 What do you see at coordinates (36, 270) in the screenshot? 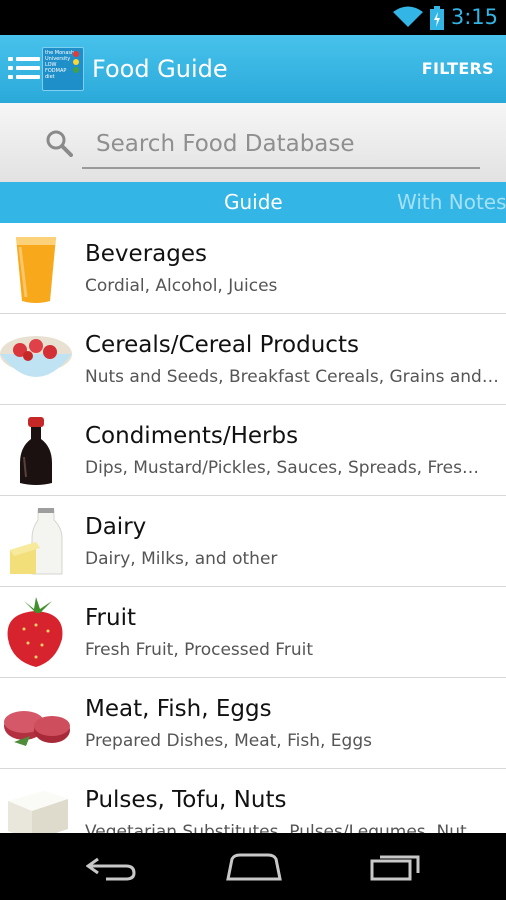
I see `orange-juice-icon` at bounding box center [36, 270].